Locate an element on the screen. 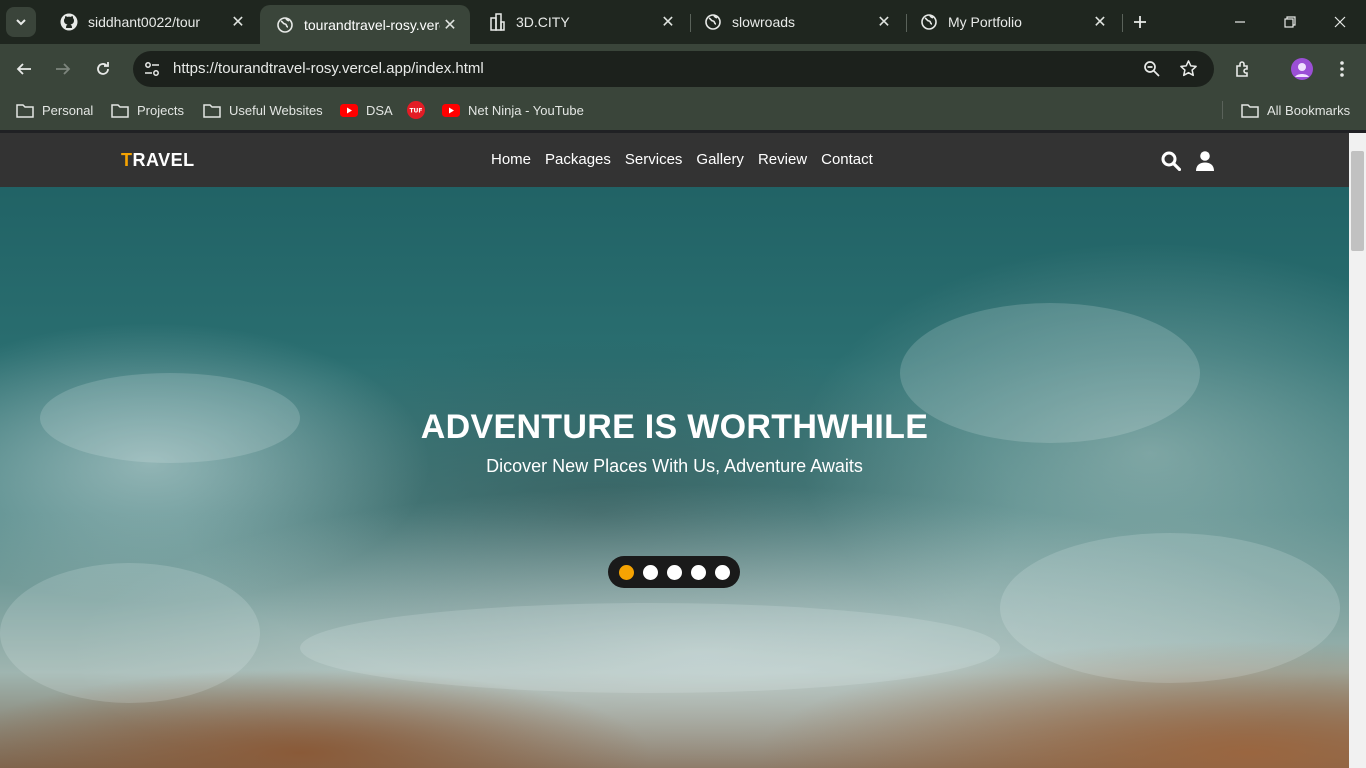  avatar-icon is located at coordinates (1302, 69).